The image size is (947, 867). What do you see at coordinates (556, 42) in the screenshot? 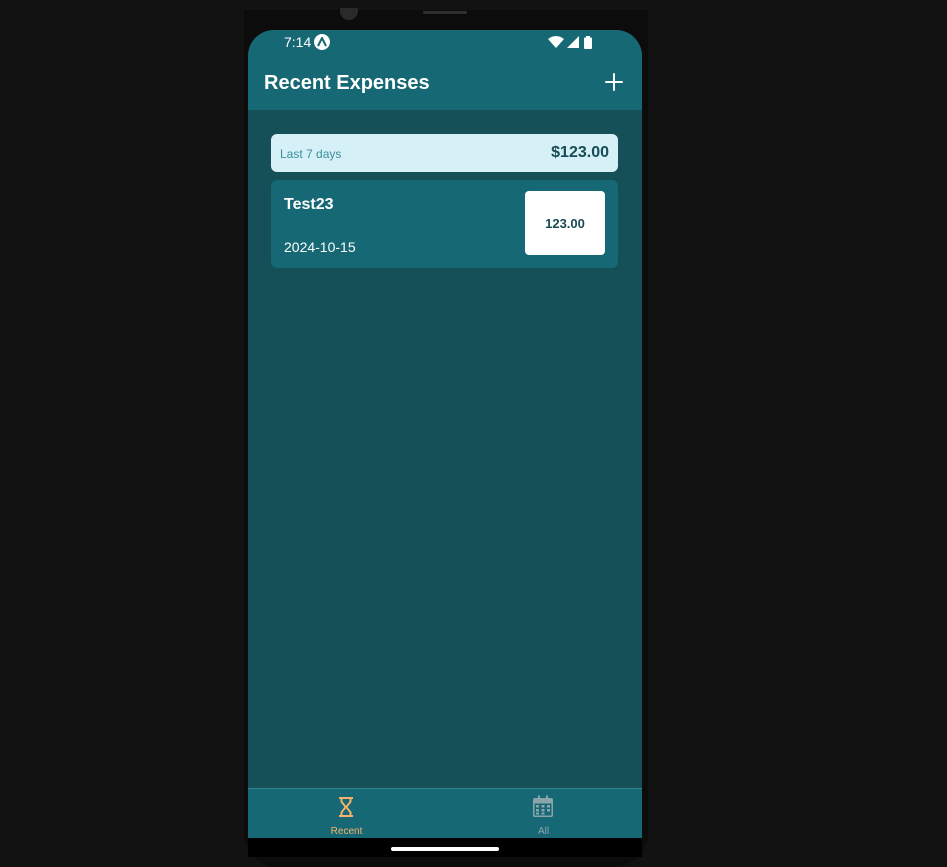
I see `wifi-icon` at bounding box center [556, 42].